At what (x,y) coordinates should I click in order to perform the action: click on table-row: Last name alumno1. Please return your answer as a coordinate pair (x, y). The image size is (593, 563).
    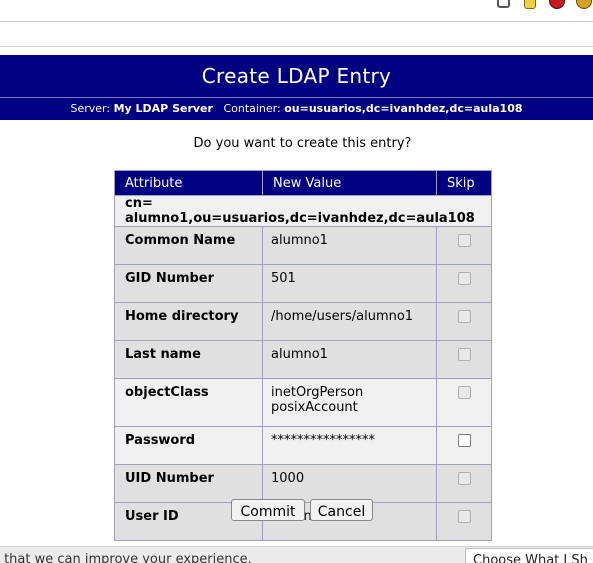
    Looking at the image, I should click on (303, 359).